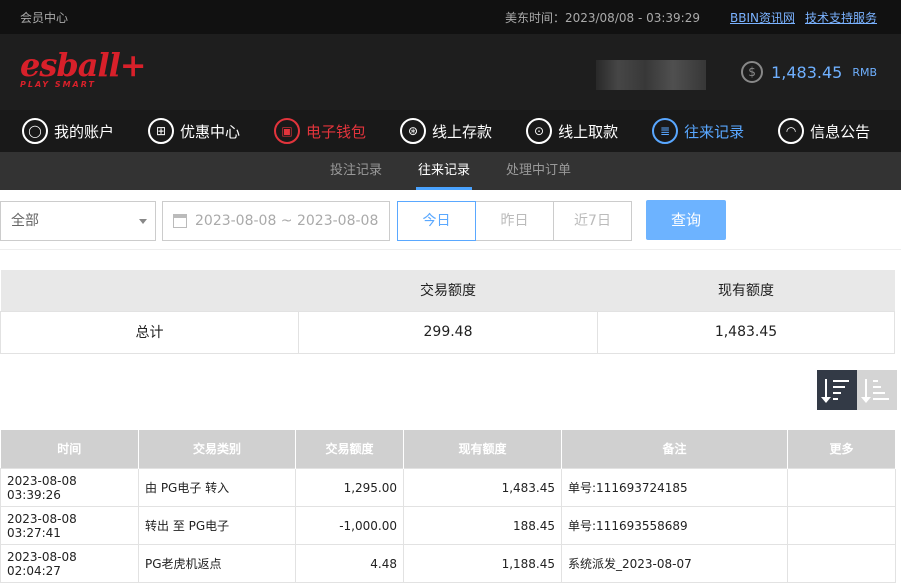 The height and width of the screenshot is (588, 901). What do you see at coordinates (143, 221) in the screenshot?
I see `chevron-down-icon` at bounding box center [143, 221].